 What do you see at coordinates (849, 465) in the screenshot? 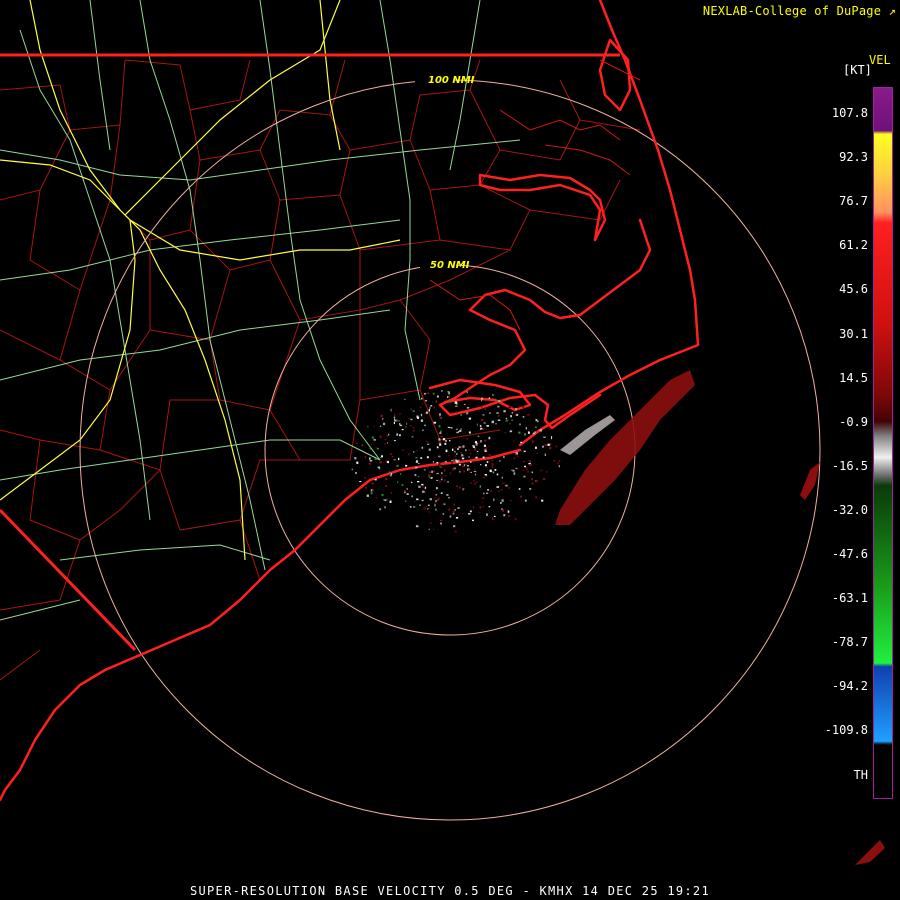
I see `colorbar-tick-label: -16.5` at bounding box center [849, 465].